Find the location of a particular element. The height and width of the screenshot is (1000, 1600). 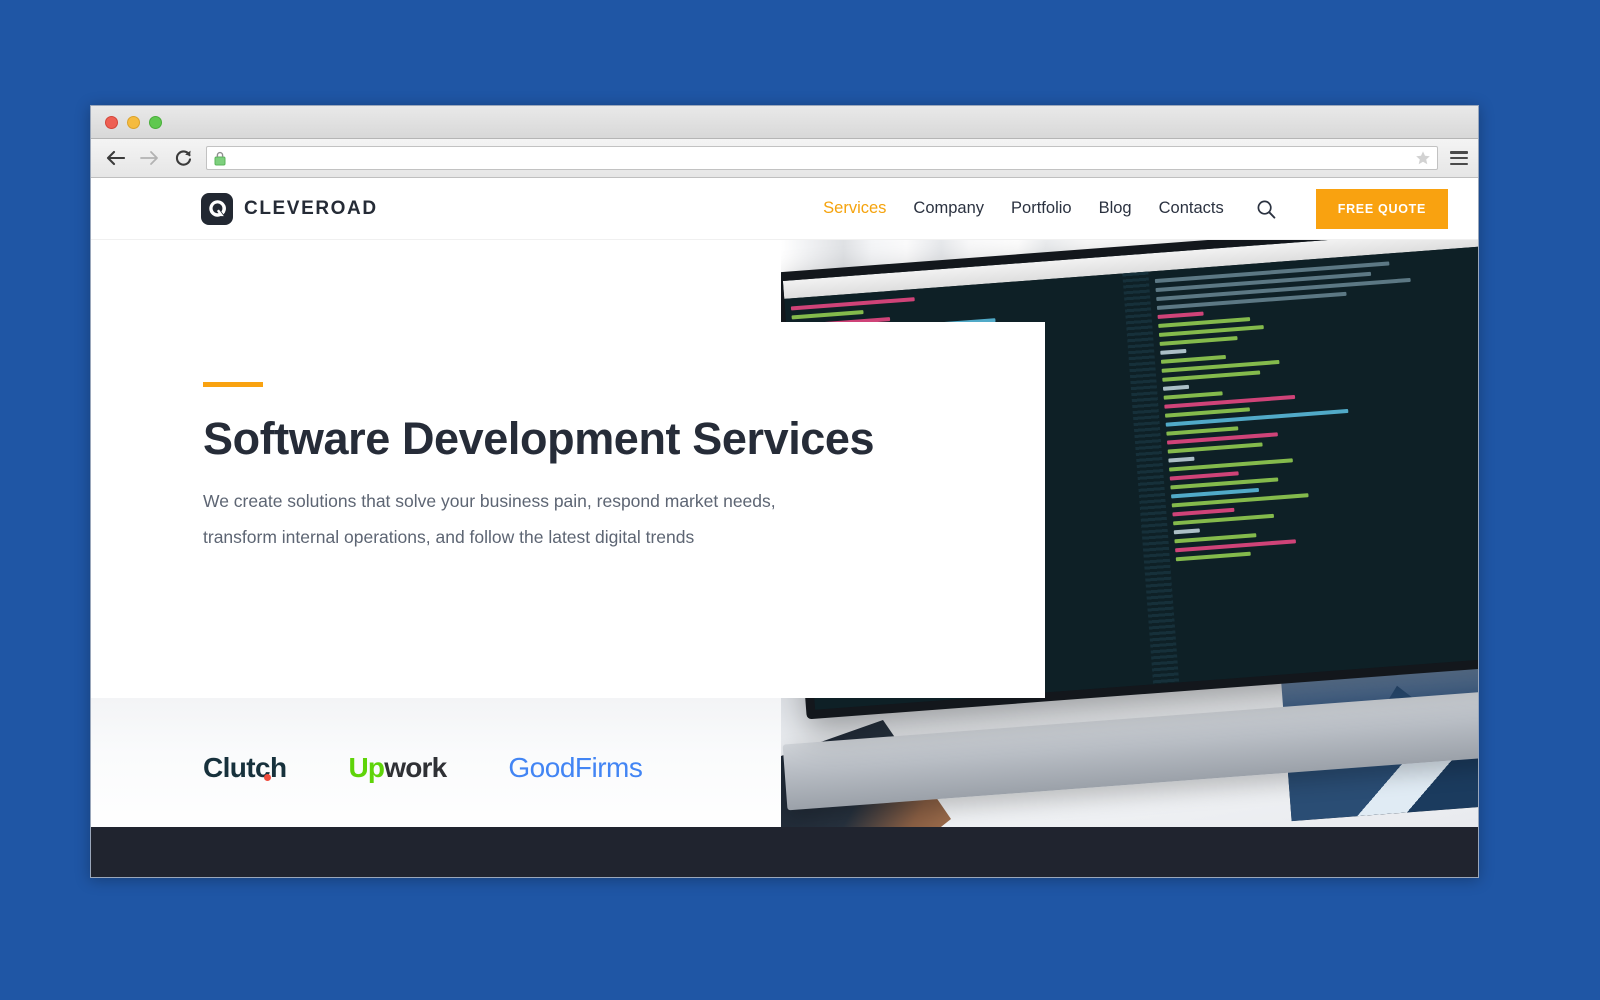

forward-arrow-icon is located at coordinates (149, 158).